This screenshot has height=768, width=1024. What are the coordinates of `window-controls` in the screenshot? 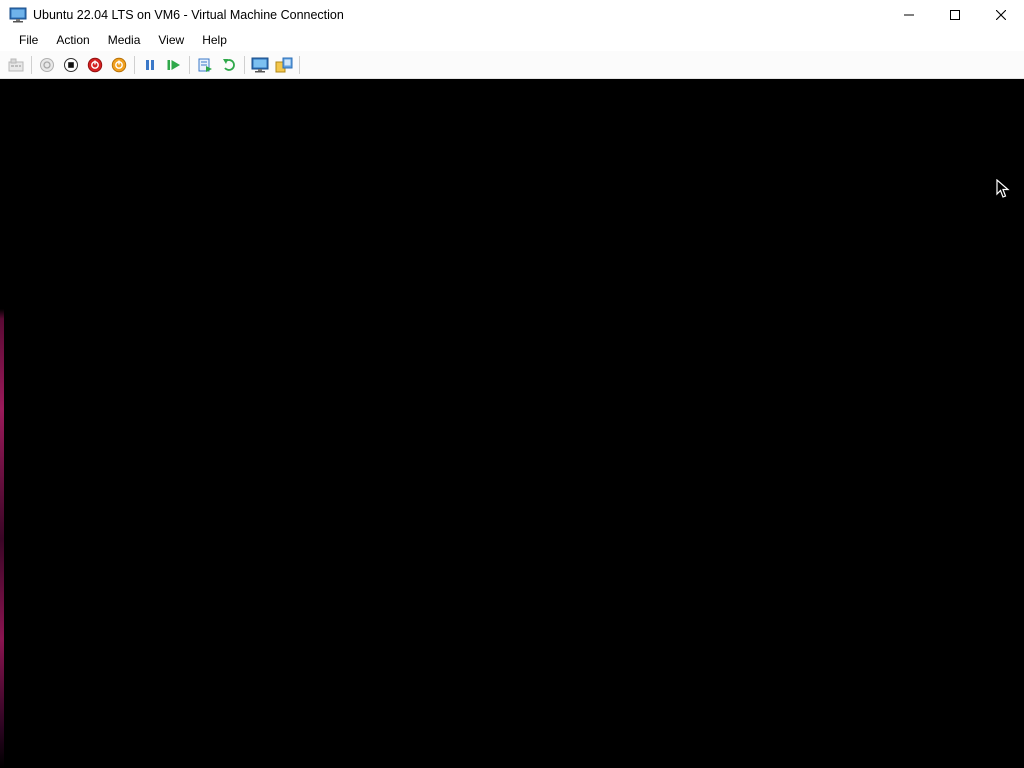 It's located at (955, 15).